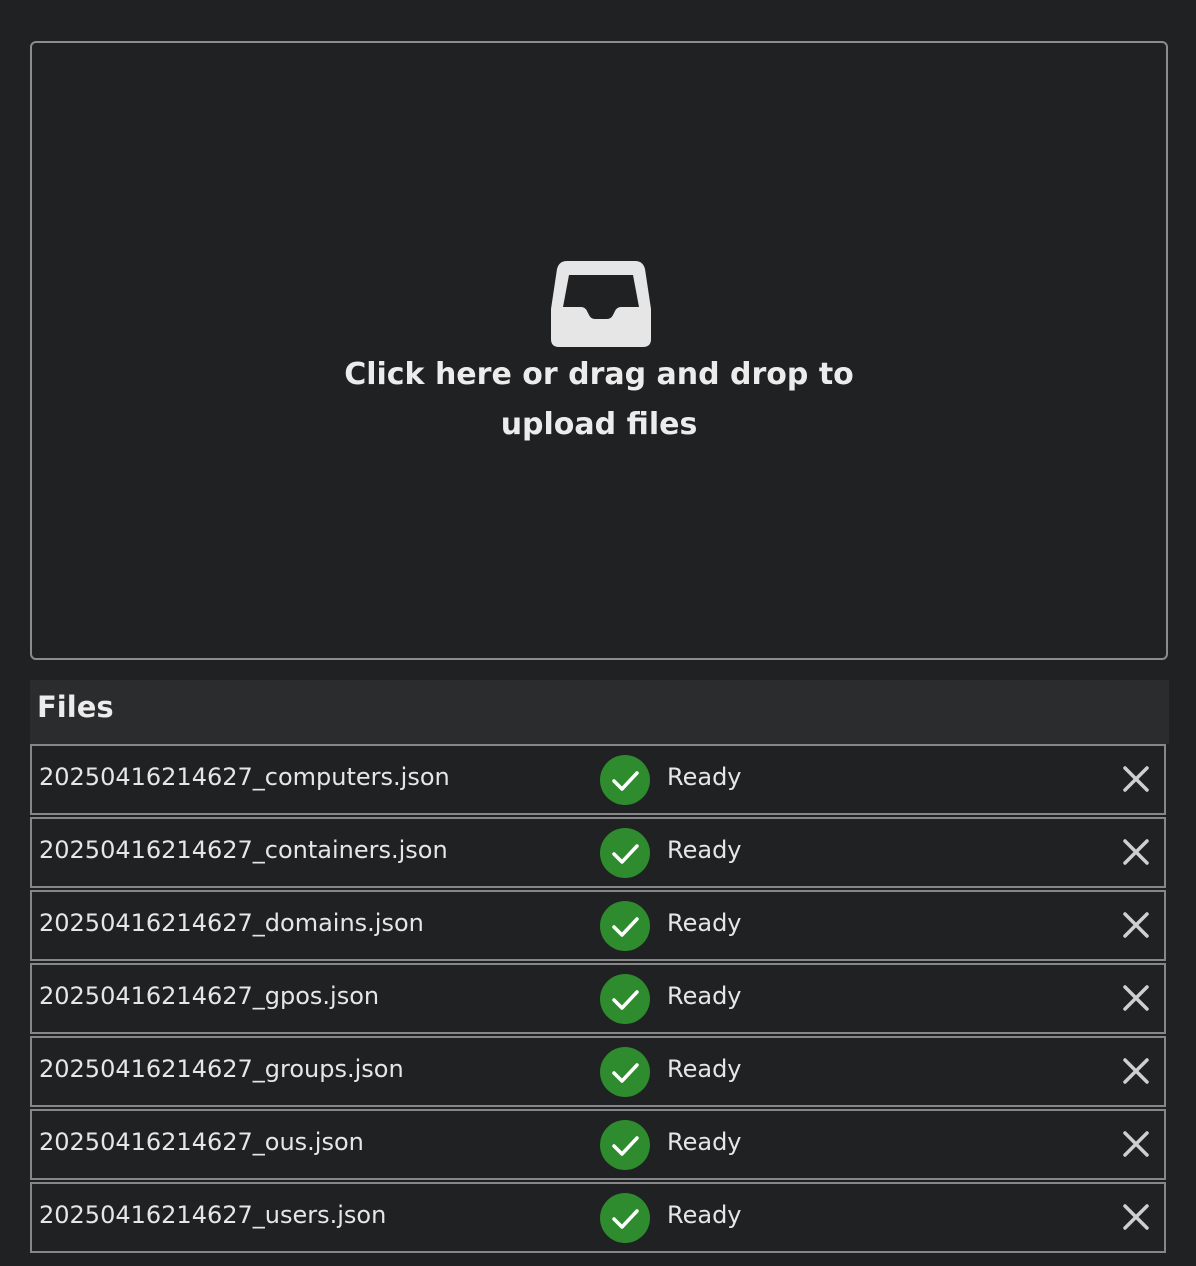 The width and height of the screenshot is (1196, 1266). I want to click on file-row: 20250416214627_users.json Ready, so click(598, 1217).